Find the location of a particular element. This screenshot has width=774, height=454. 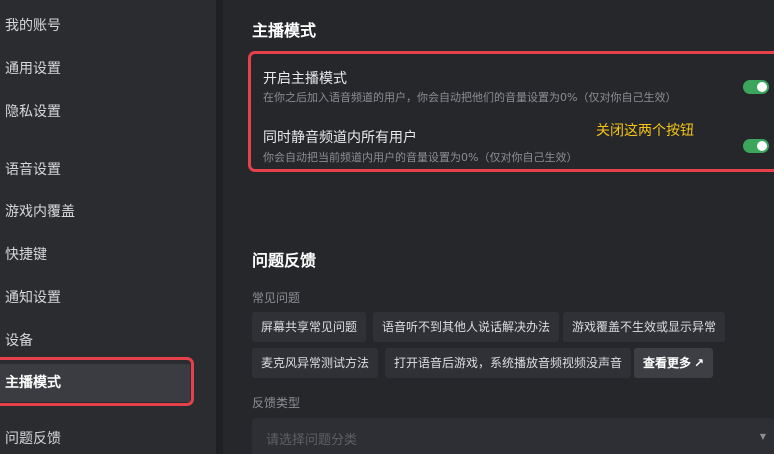

external-link-icon: ↗ is located at coordinates (699, 363).